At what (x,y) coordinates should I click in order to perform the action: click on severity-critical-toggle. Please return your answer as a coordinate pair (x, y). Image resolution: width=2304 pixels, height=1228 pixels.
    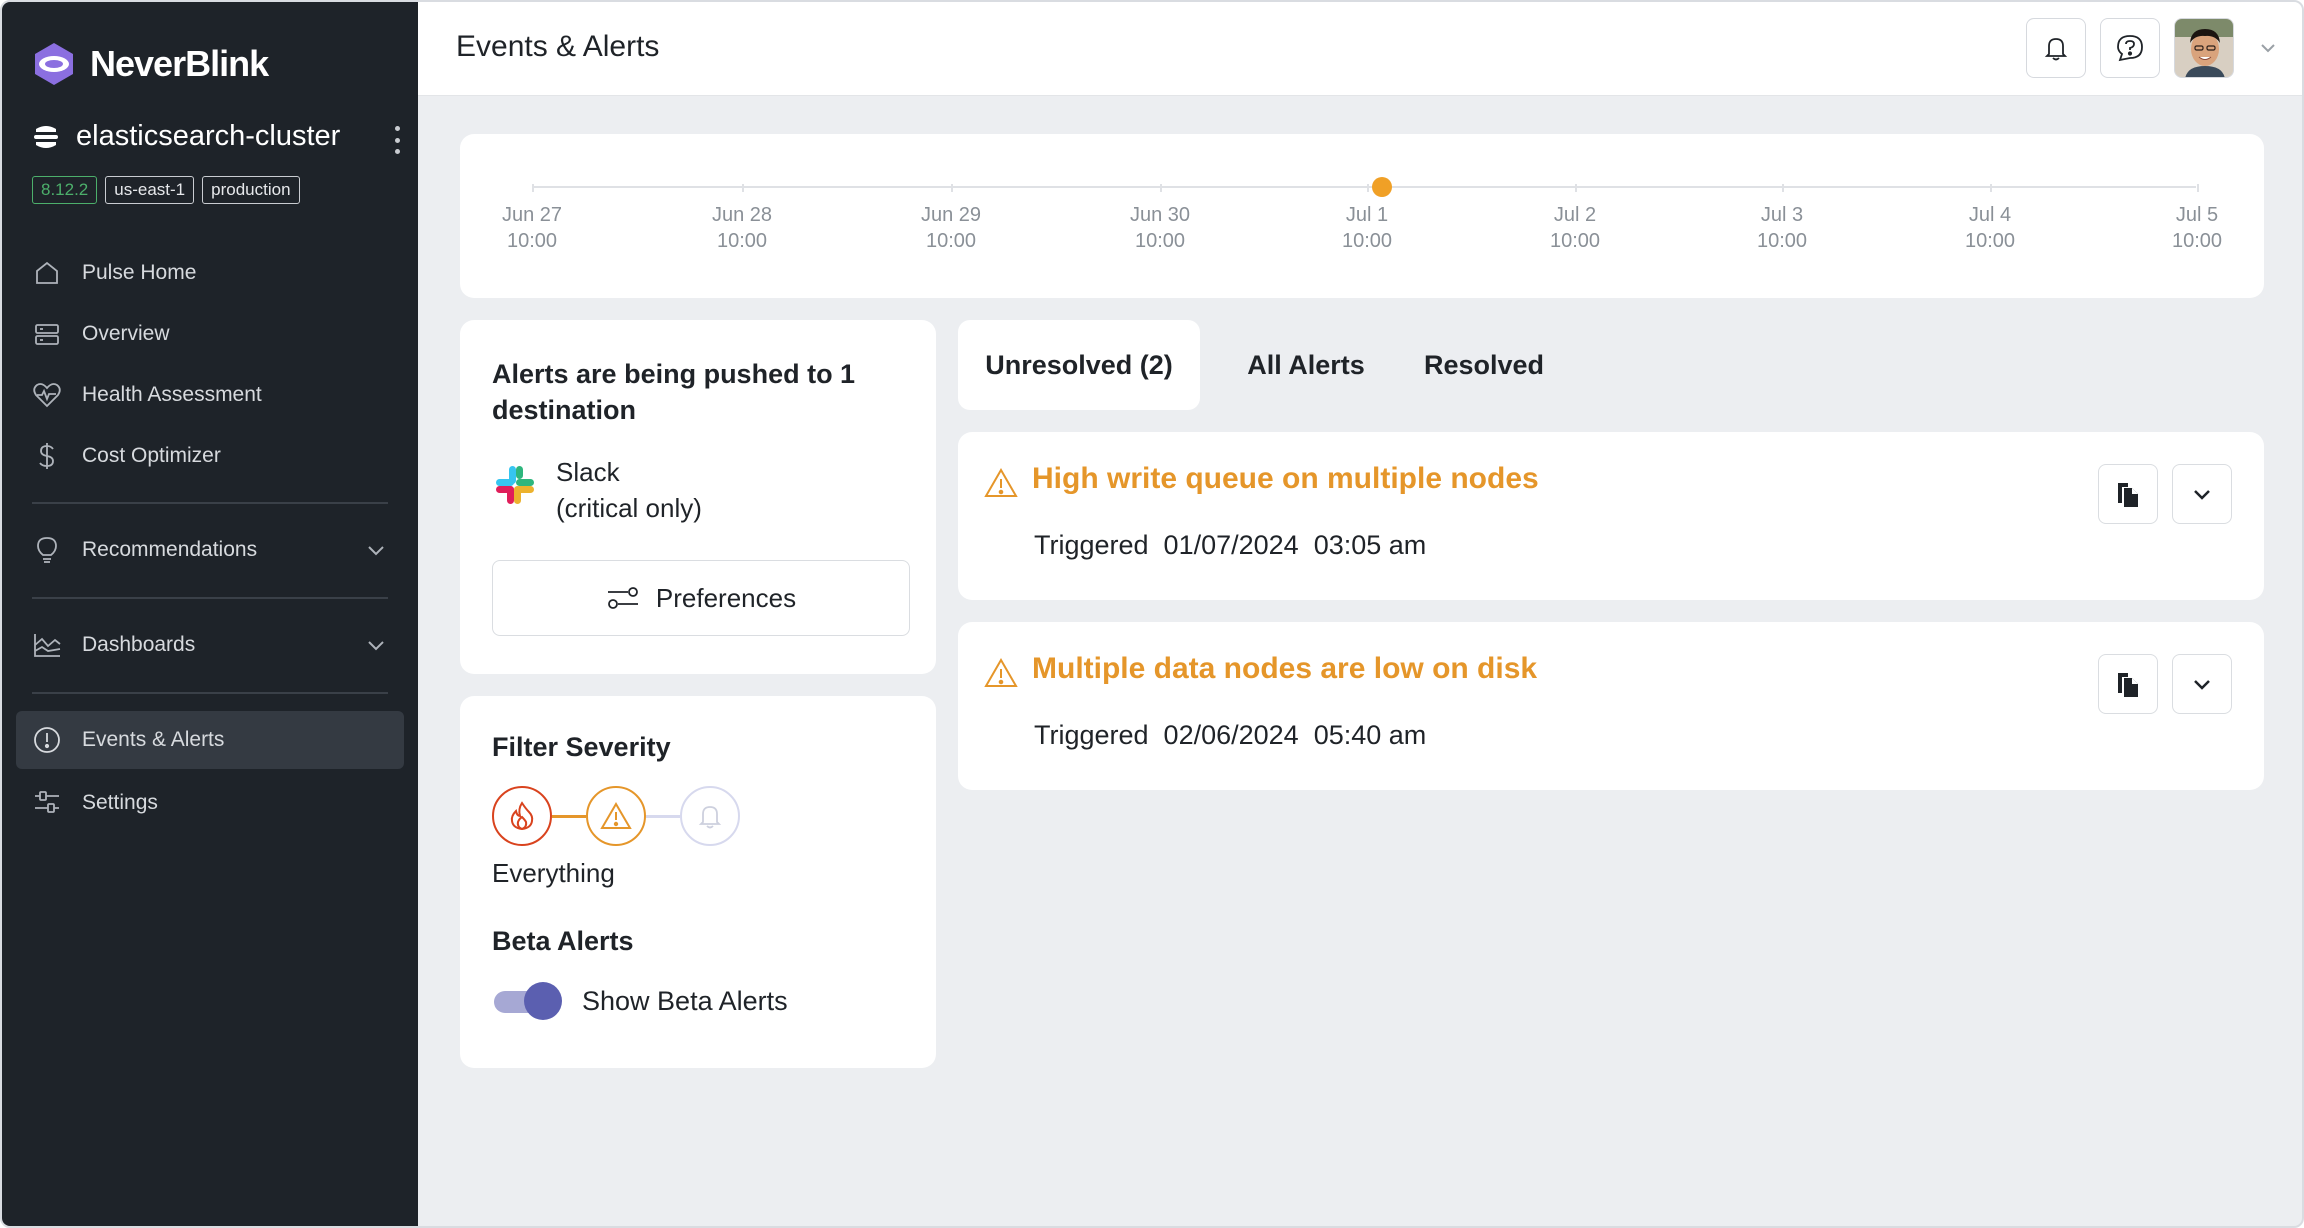
    Looking at the image, I should click on (522, 816).